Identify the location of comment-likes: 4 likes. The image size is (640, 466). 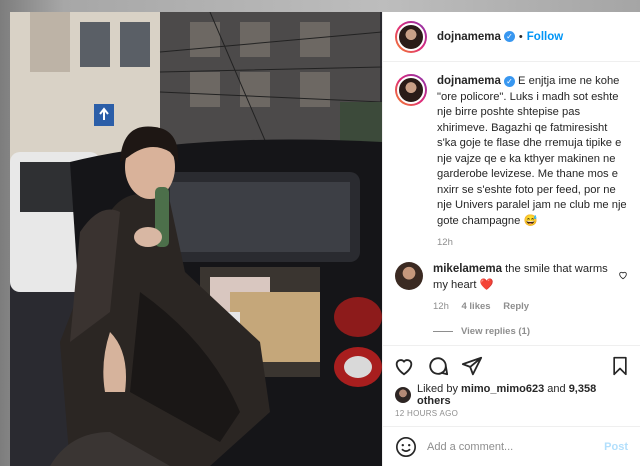
(476, 306).